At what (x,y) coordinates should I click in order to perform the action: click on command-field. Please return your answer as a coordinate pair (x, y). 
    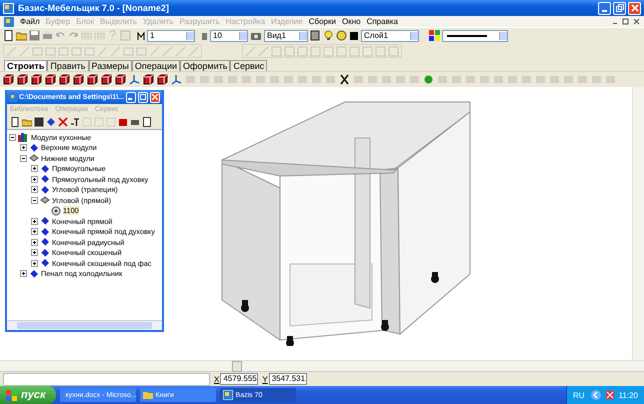
    Looking at the image, I should click on (106, 379).